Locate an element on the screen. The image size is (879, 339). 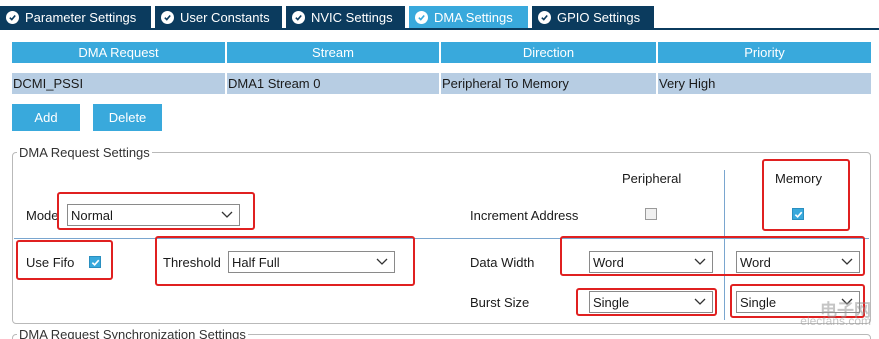
tab-label: NVIC Settings is located at coordinates (352, 17).